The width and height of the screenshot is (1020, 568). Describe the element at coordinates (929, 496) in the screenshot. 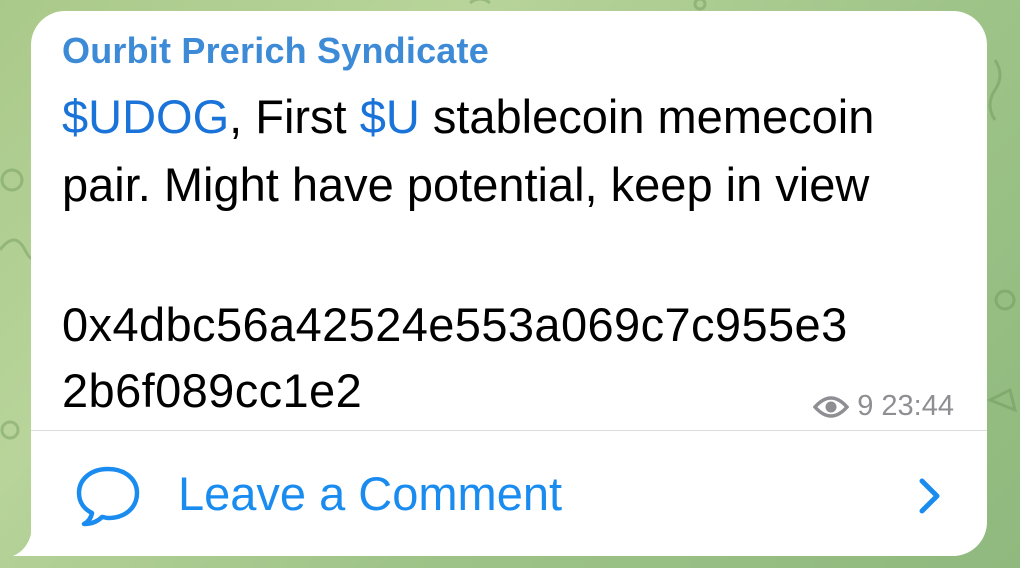

I see `chevron-right-icon` at that location.